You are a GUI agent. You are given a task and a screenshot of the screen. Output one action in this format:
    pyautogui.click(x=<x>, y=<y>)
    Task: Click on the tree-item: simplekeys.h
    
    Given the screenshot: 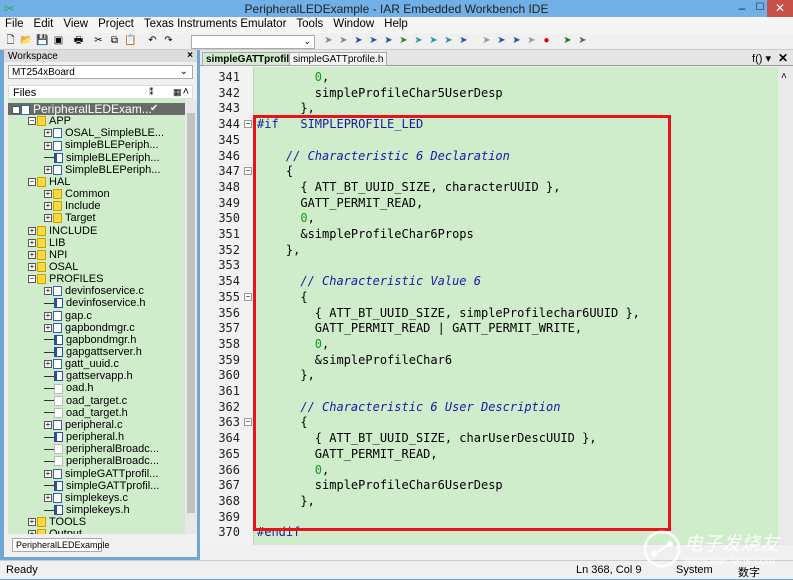 What is the action you would take?
    pyautogui.click(x=96, y=510)
    